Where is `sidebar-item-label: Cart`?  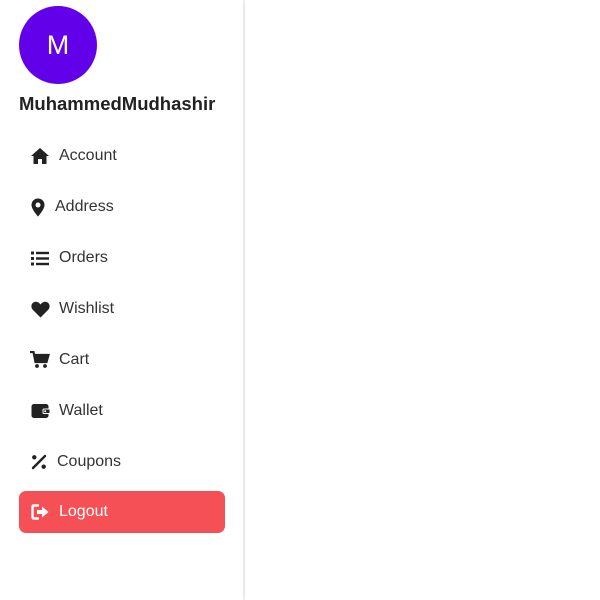
sidebar-item-label: Cart is located at coordinates (74, 359).